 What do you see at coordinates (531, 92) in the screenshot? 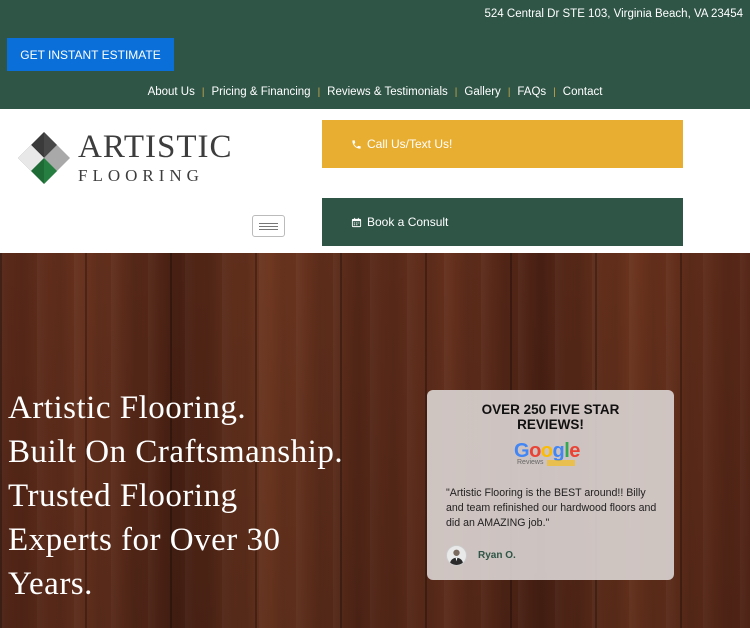
I see `nav-faqs: FAQs` at bounding box center [531, 92].